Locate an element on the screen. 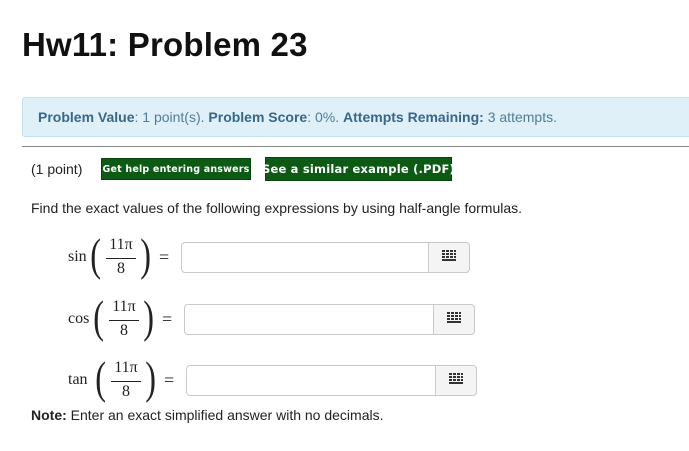  attempts-remaining-text: 3 attempts. is located at coordinates (520, 117).